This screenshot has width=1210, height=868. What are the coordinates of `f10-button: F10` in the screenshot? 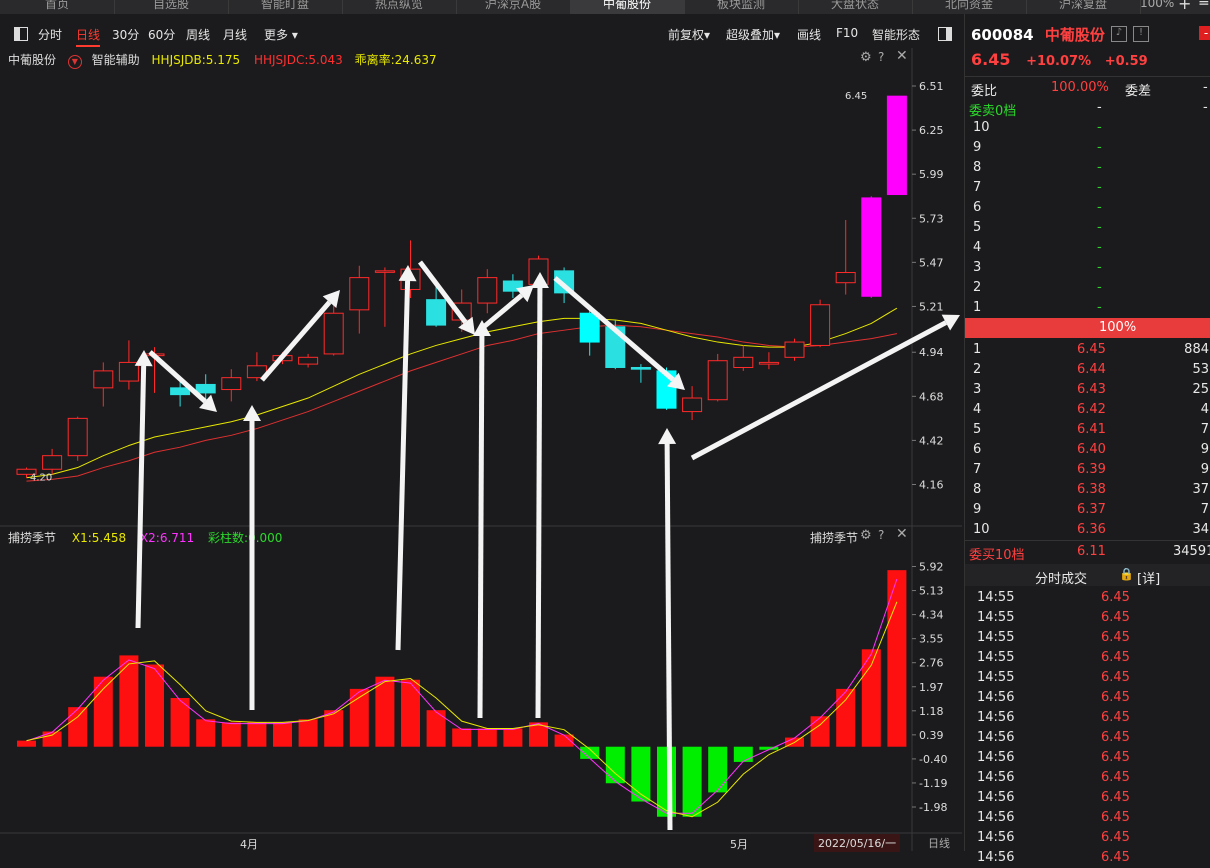 It's located at (847, 33).